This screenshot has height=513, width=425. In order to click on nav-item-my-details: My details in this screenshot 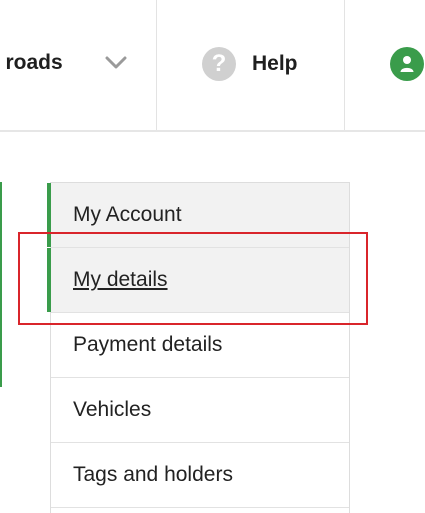, I will do `click(198, 280)`.